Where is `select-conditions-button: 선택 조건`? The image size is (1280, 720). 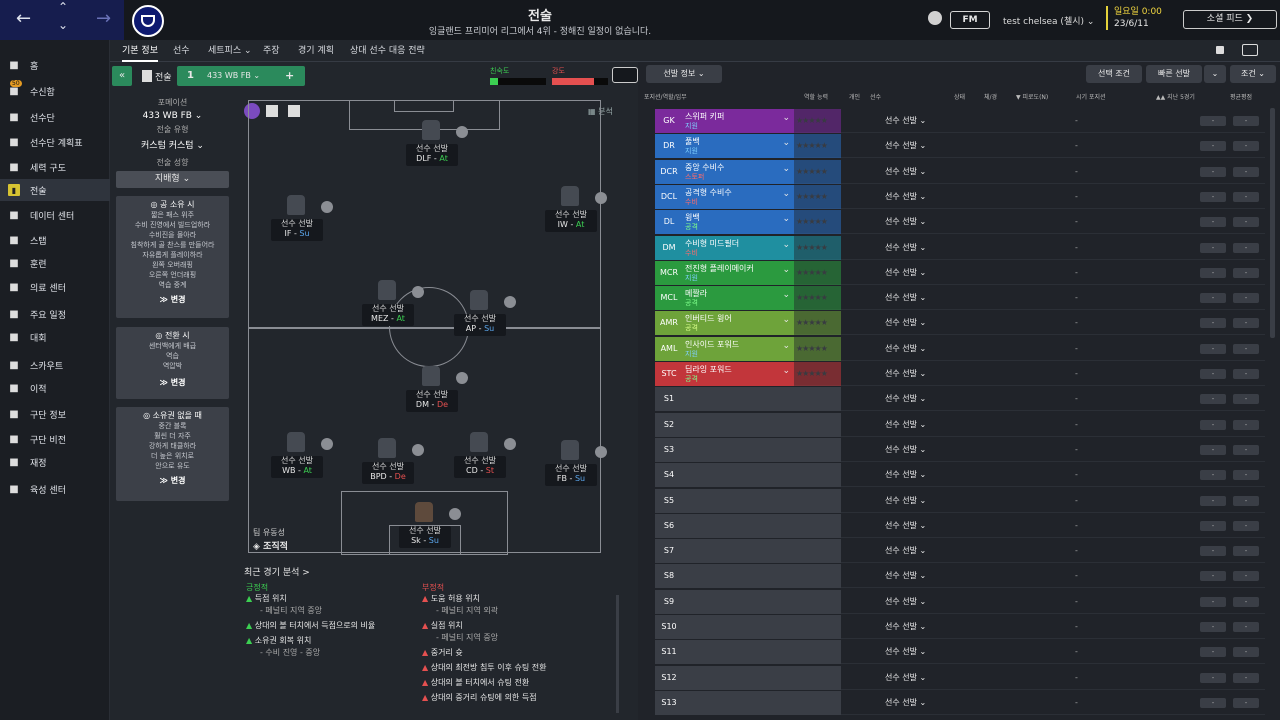 select-conditions-button: 선택 조건 is located at coordinates (1114, 74).